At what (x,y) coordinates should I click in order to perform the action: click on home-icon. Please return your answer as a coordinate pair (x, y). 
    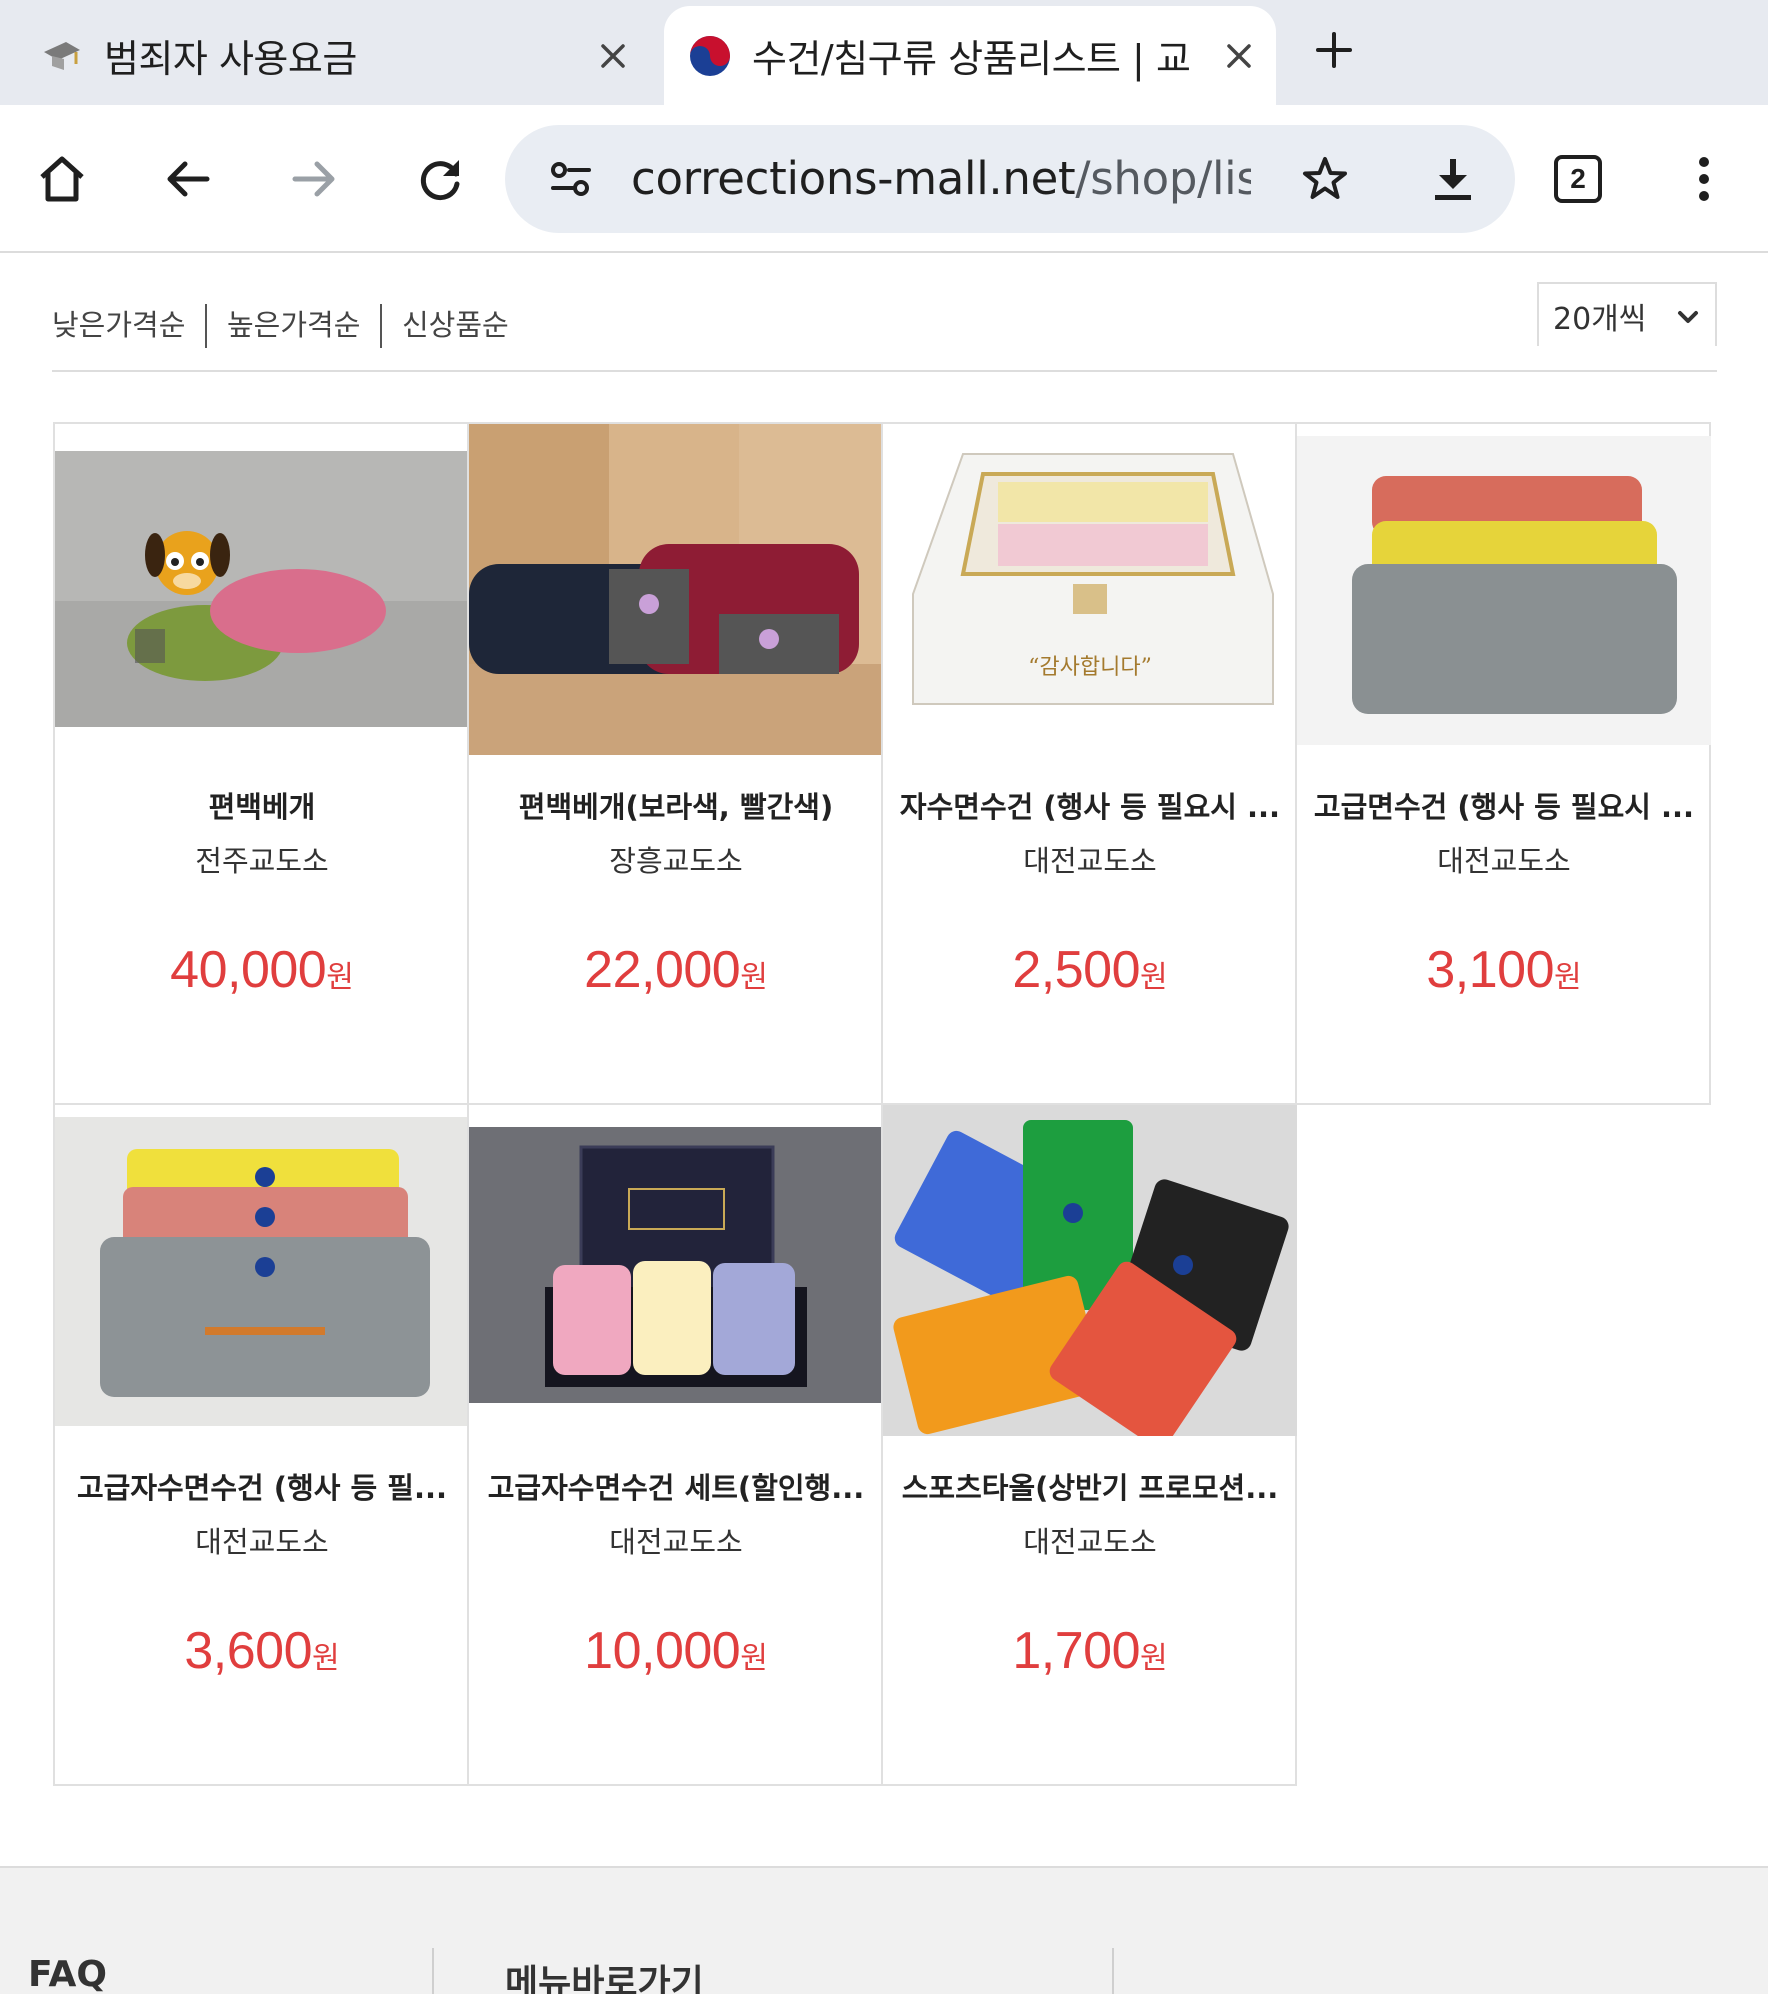
    Looking at the image, I should click on (62, 179).